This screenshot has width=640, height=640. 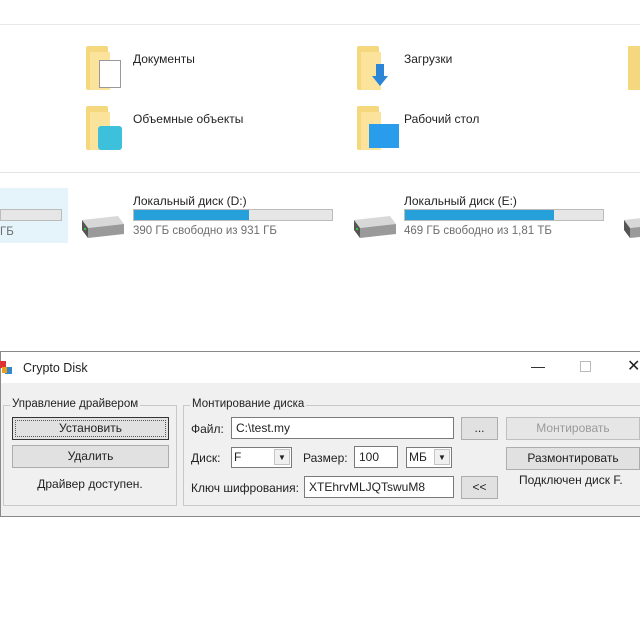 I want to click on maximize-button, so click(x=585, y=366).